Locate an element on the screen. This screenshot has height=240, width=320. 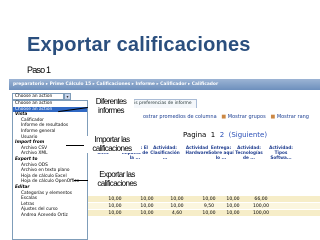
callout-export-arrow is located at coordinates (81, 180).